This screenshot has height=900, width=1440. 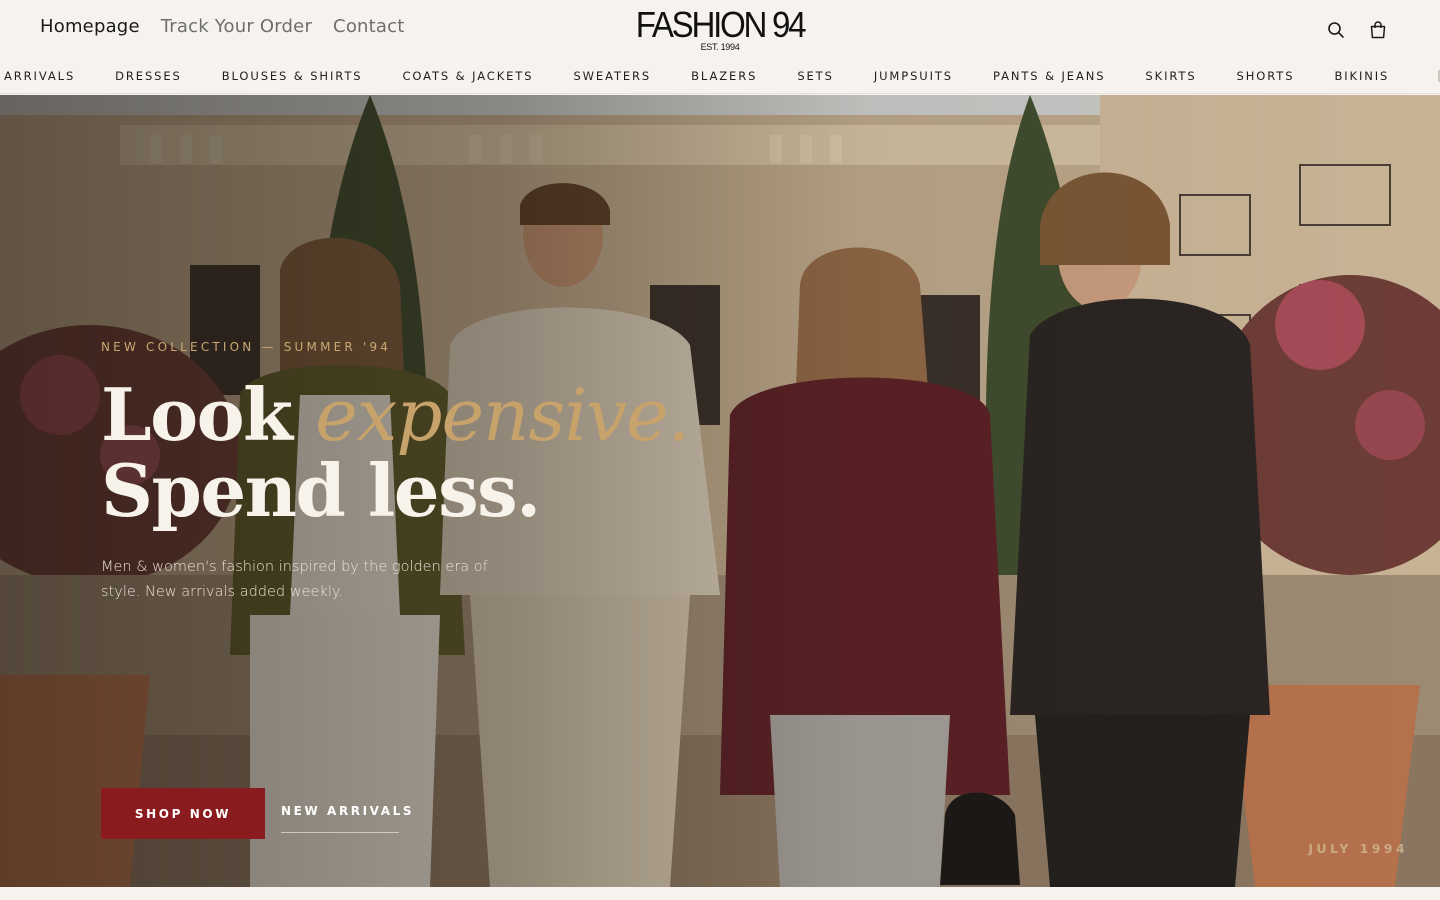 I want to click on category-pants-jeans: PANTS & JEANS, so click(x=1049, y=76).